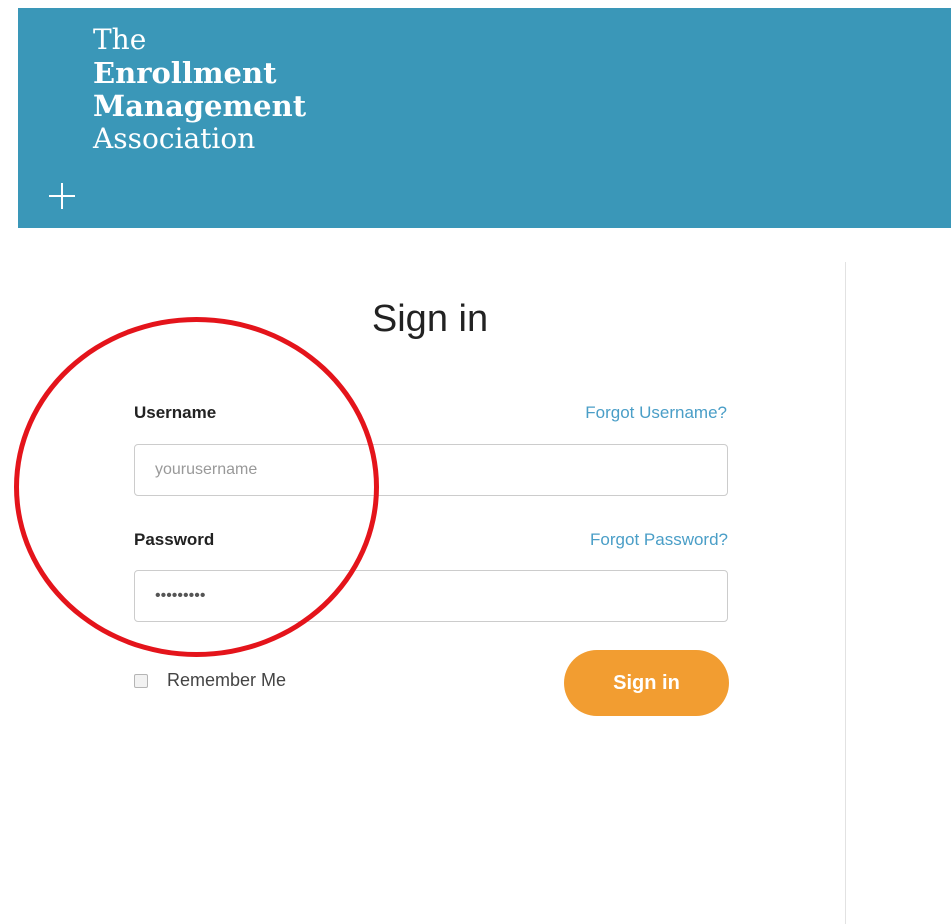 Image resolution: width=951 pixels, height=924 pixels. Describe the element at coordinates (604, 540) in the screenshot. I see `forgot-password-link: Forgot Password?` at that location.